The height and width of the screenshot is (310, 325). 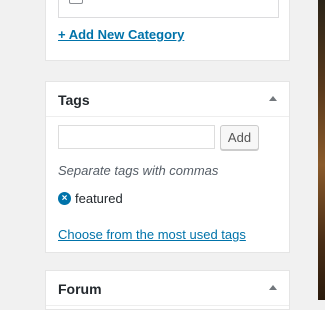 What do you see at coordinates (321, 150) in the screenshot?
I see `background-image-edge` at bounding box center [321, 150].